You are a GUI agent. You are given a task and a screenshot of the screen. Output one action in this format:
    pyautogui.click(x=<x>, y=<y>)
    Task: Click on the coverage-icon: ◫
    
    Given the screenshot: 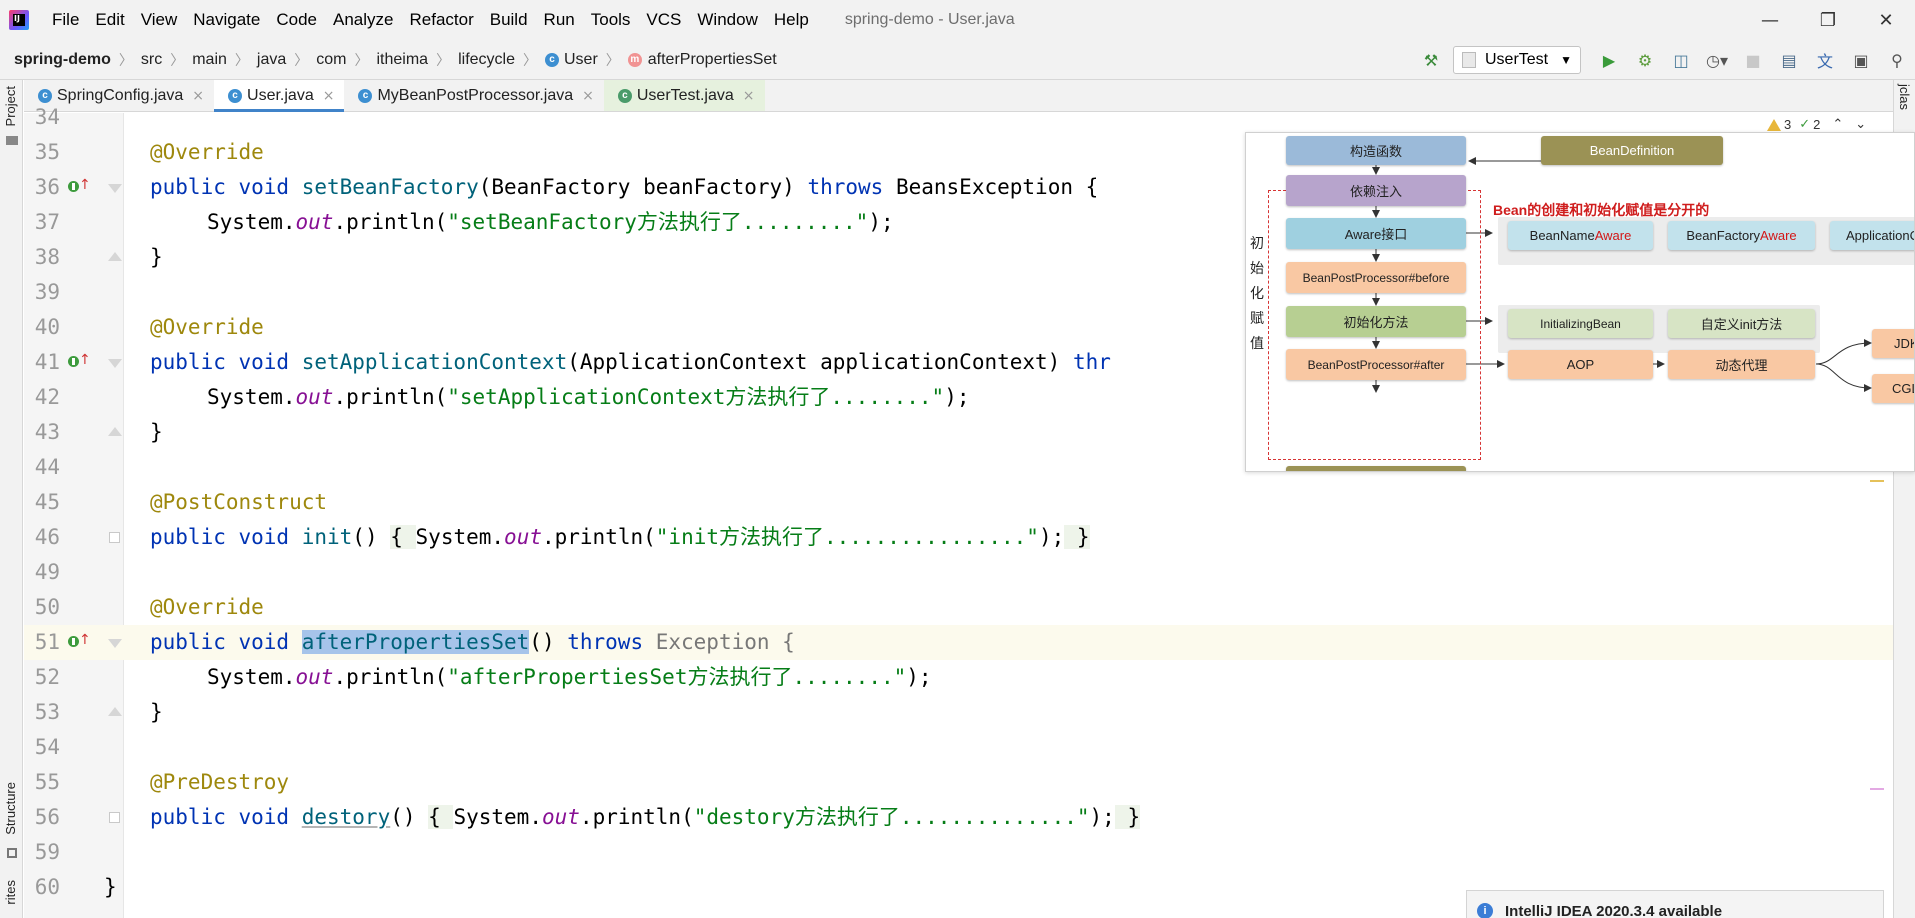 What is the action you would take?
    pyautogui.click(x=1681, y=60)
    